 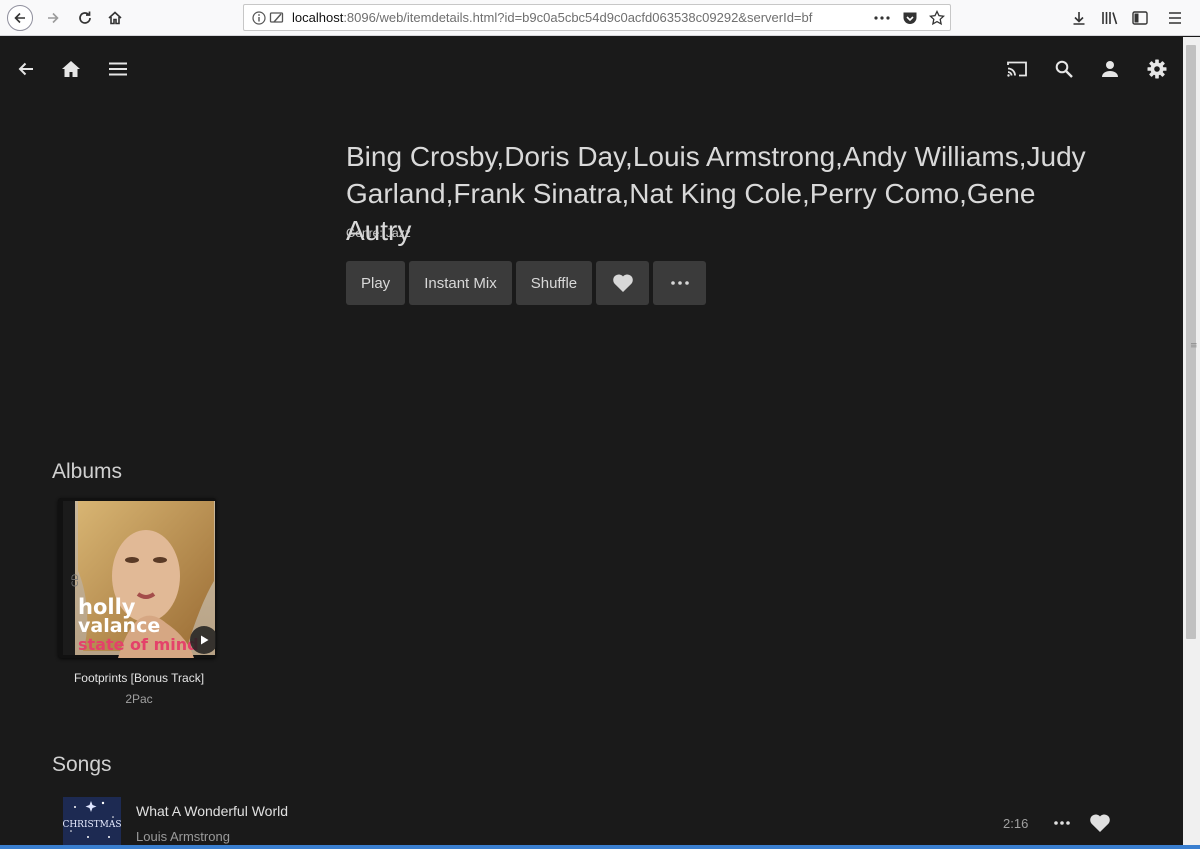 I want to click on cover-text-valance: valance, so click(x=119, y=626).